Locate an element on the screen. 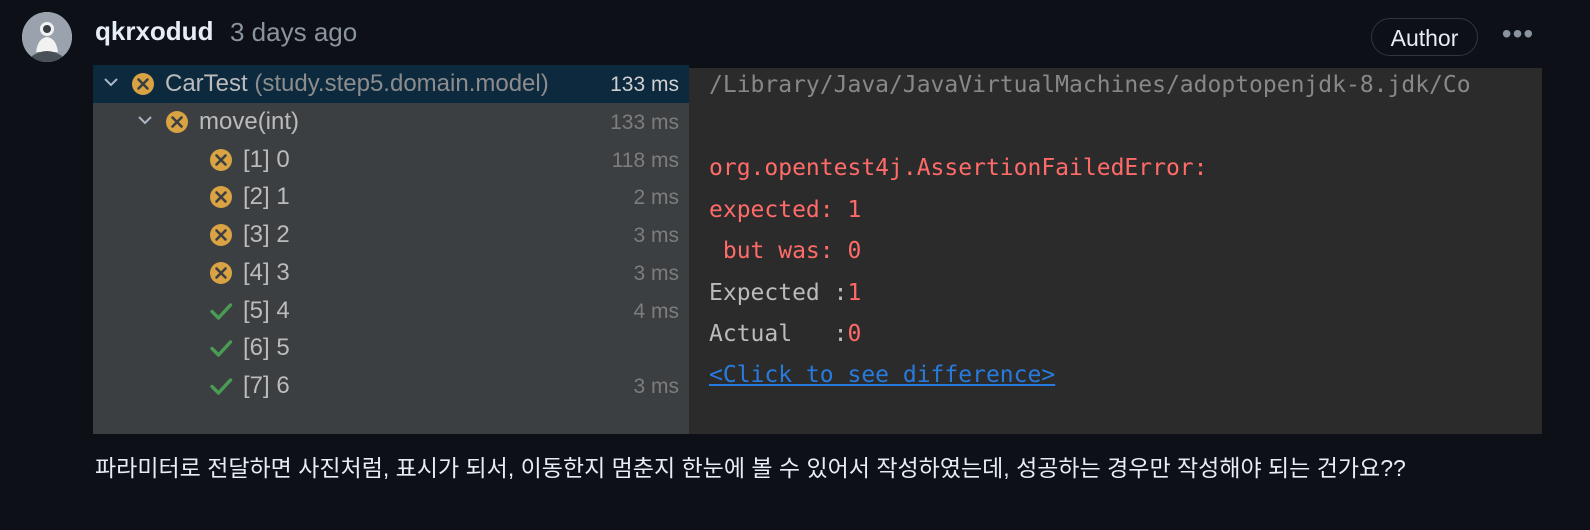 Image resolution: width=1590 pixels, height=530 pixels. test-name: [1] 0 is located at coordinates (266, 159).